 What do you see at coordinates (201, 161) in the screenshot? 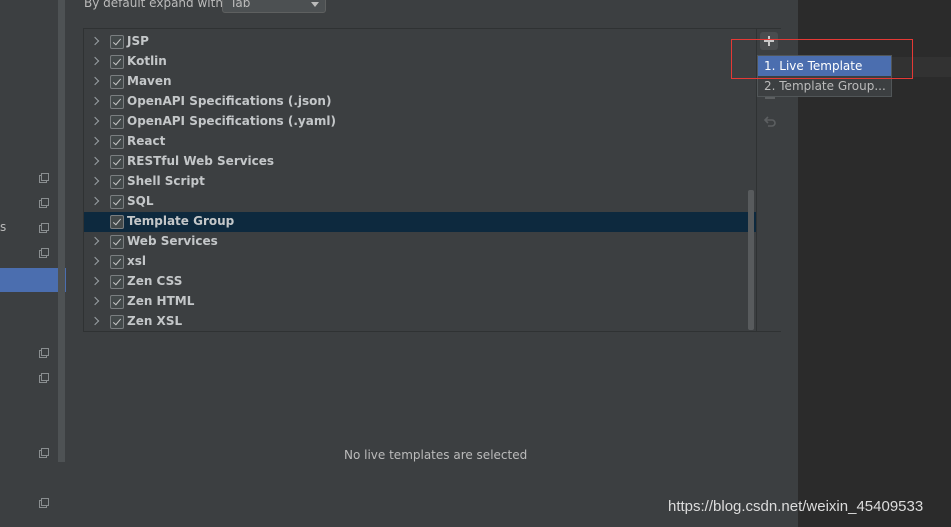
I see `group-label: RESTful Web Services` at bounding box center [201, 161].